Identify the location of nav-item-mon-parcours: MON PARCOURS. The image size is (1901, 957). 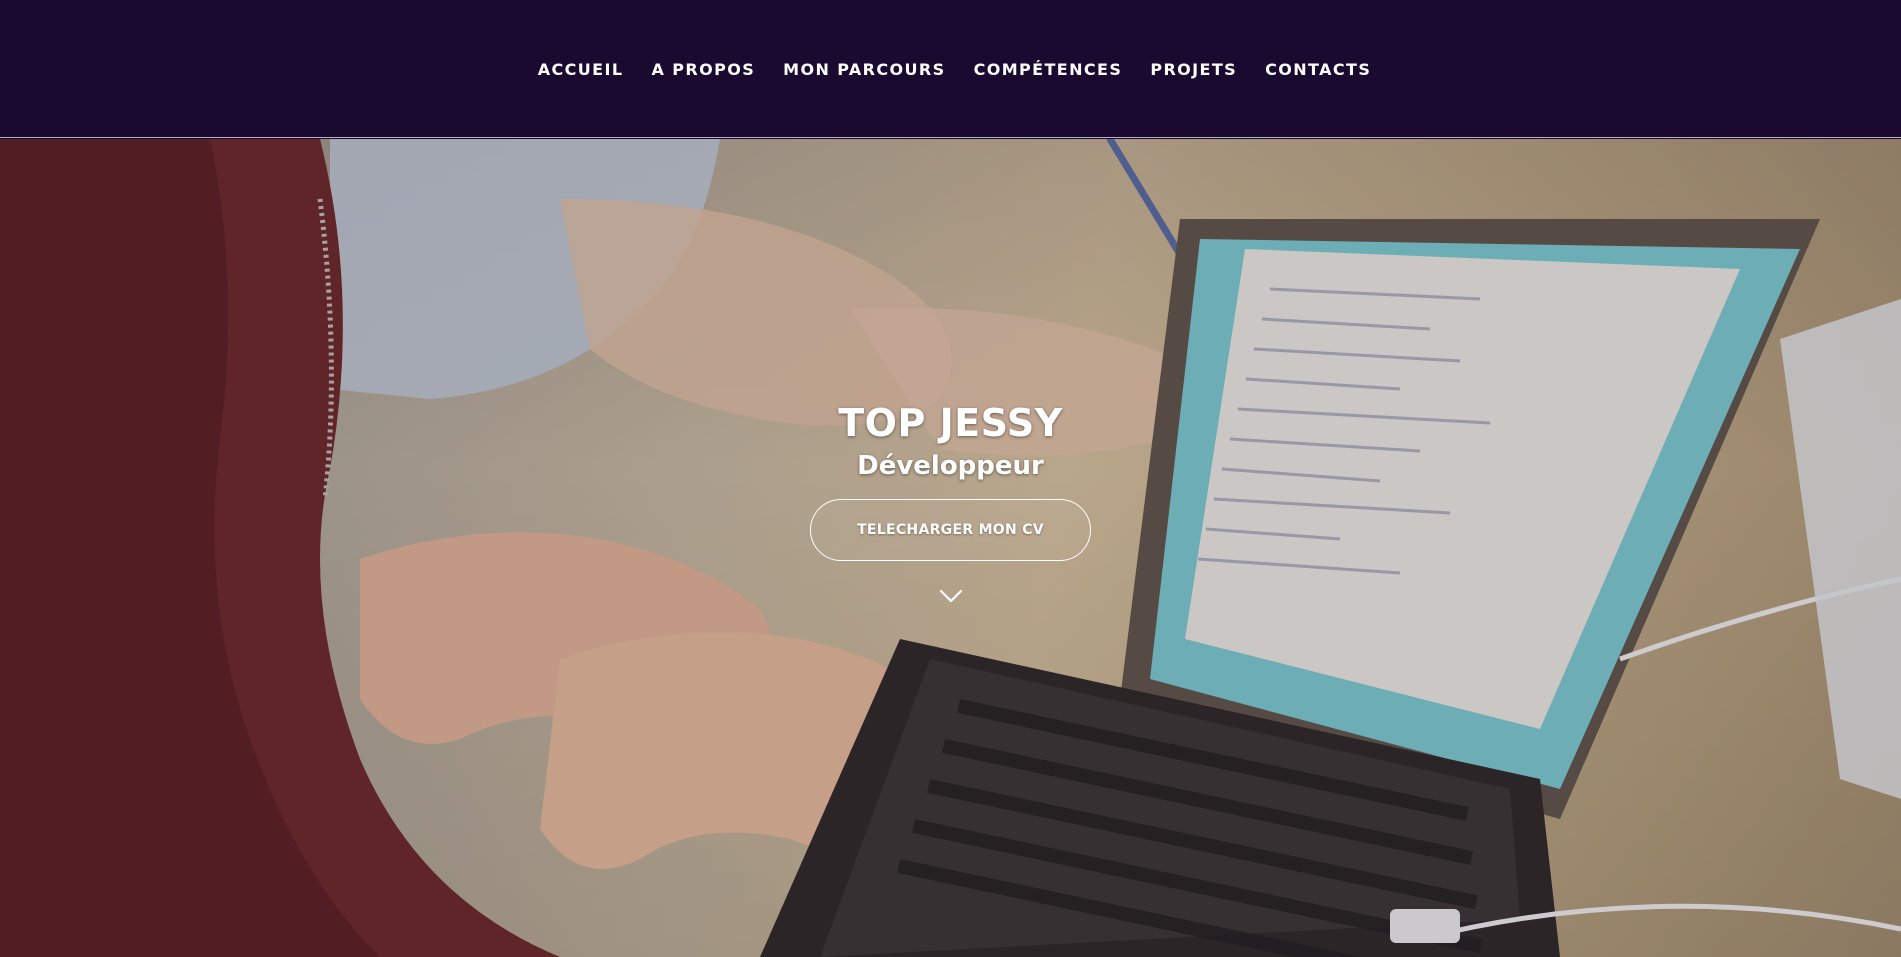
(864, 68).